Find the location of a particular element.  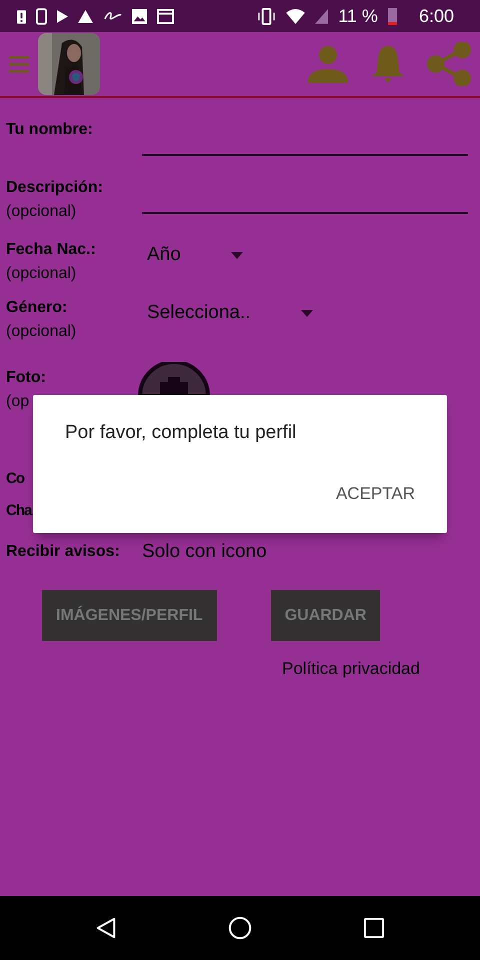

image-icon is located at coordinates (139, 16).